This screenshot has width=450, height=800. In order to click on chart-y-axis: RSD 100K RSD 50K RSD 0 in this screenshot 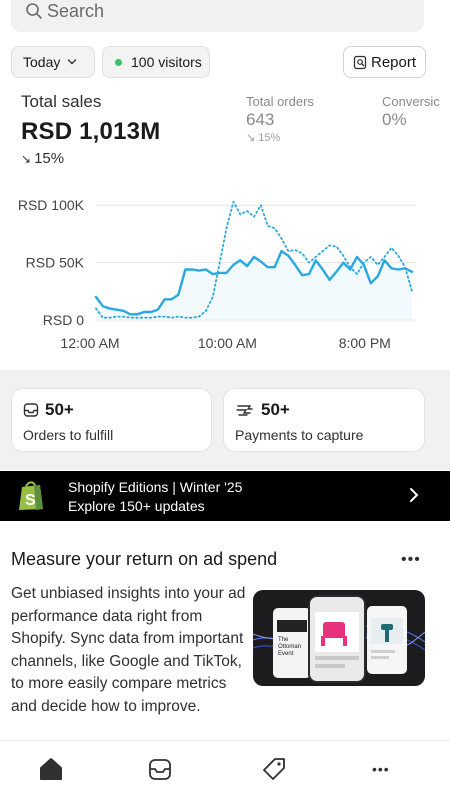, I will do `click(51, 262)`.